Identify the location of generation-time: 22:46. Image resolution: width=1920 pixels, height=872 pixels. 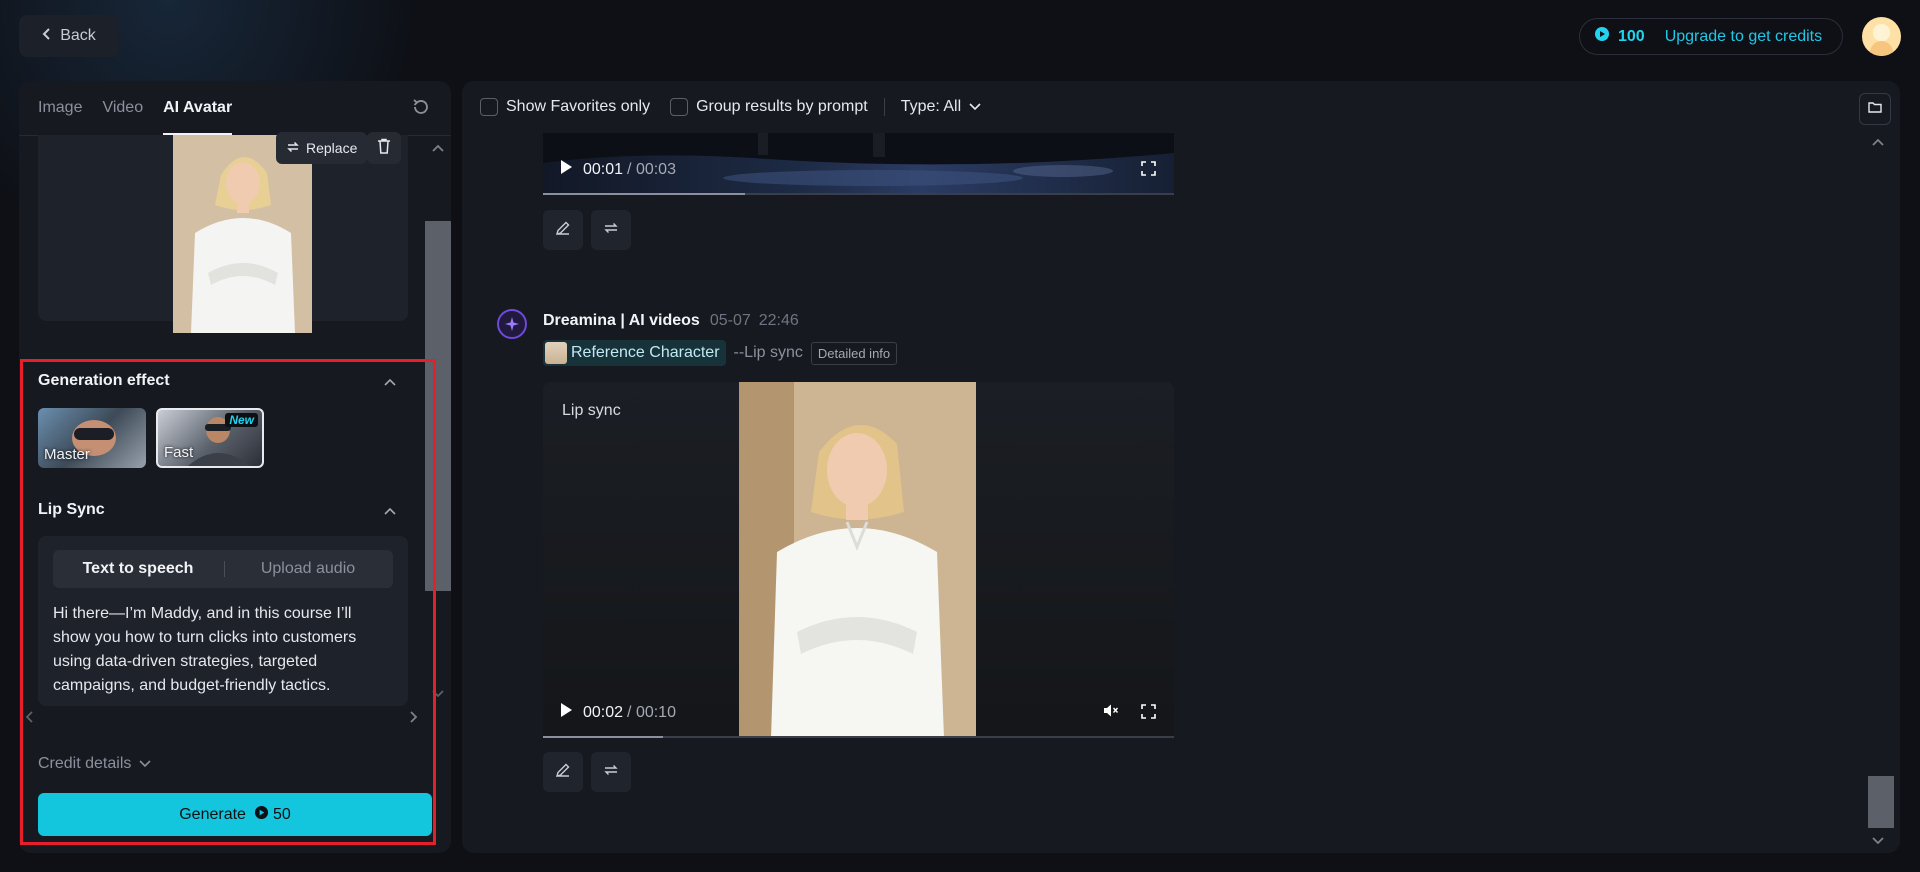
(778, 320).